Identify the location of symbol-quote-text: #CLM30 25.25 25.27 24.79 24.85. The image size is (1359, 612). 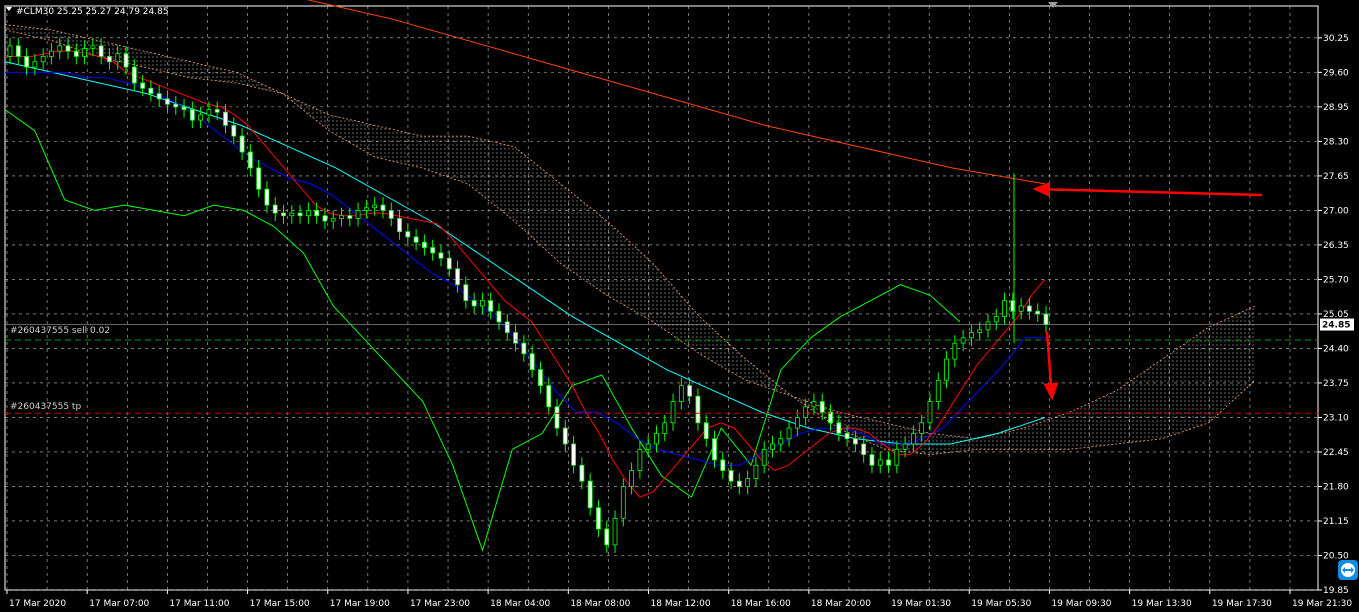
(92, 12).